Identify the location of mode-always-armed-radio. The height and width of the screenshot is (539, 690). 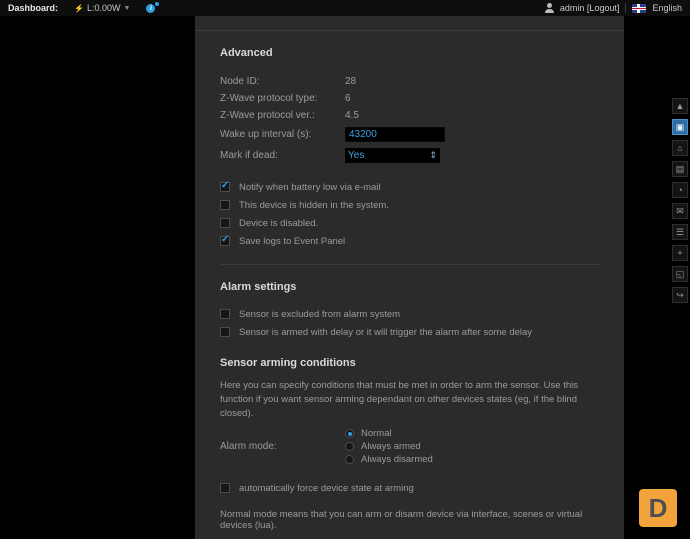
(349, 446).